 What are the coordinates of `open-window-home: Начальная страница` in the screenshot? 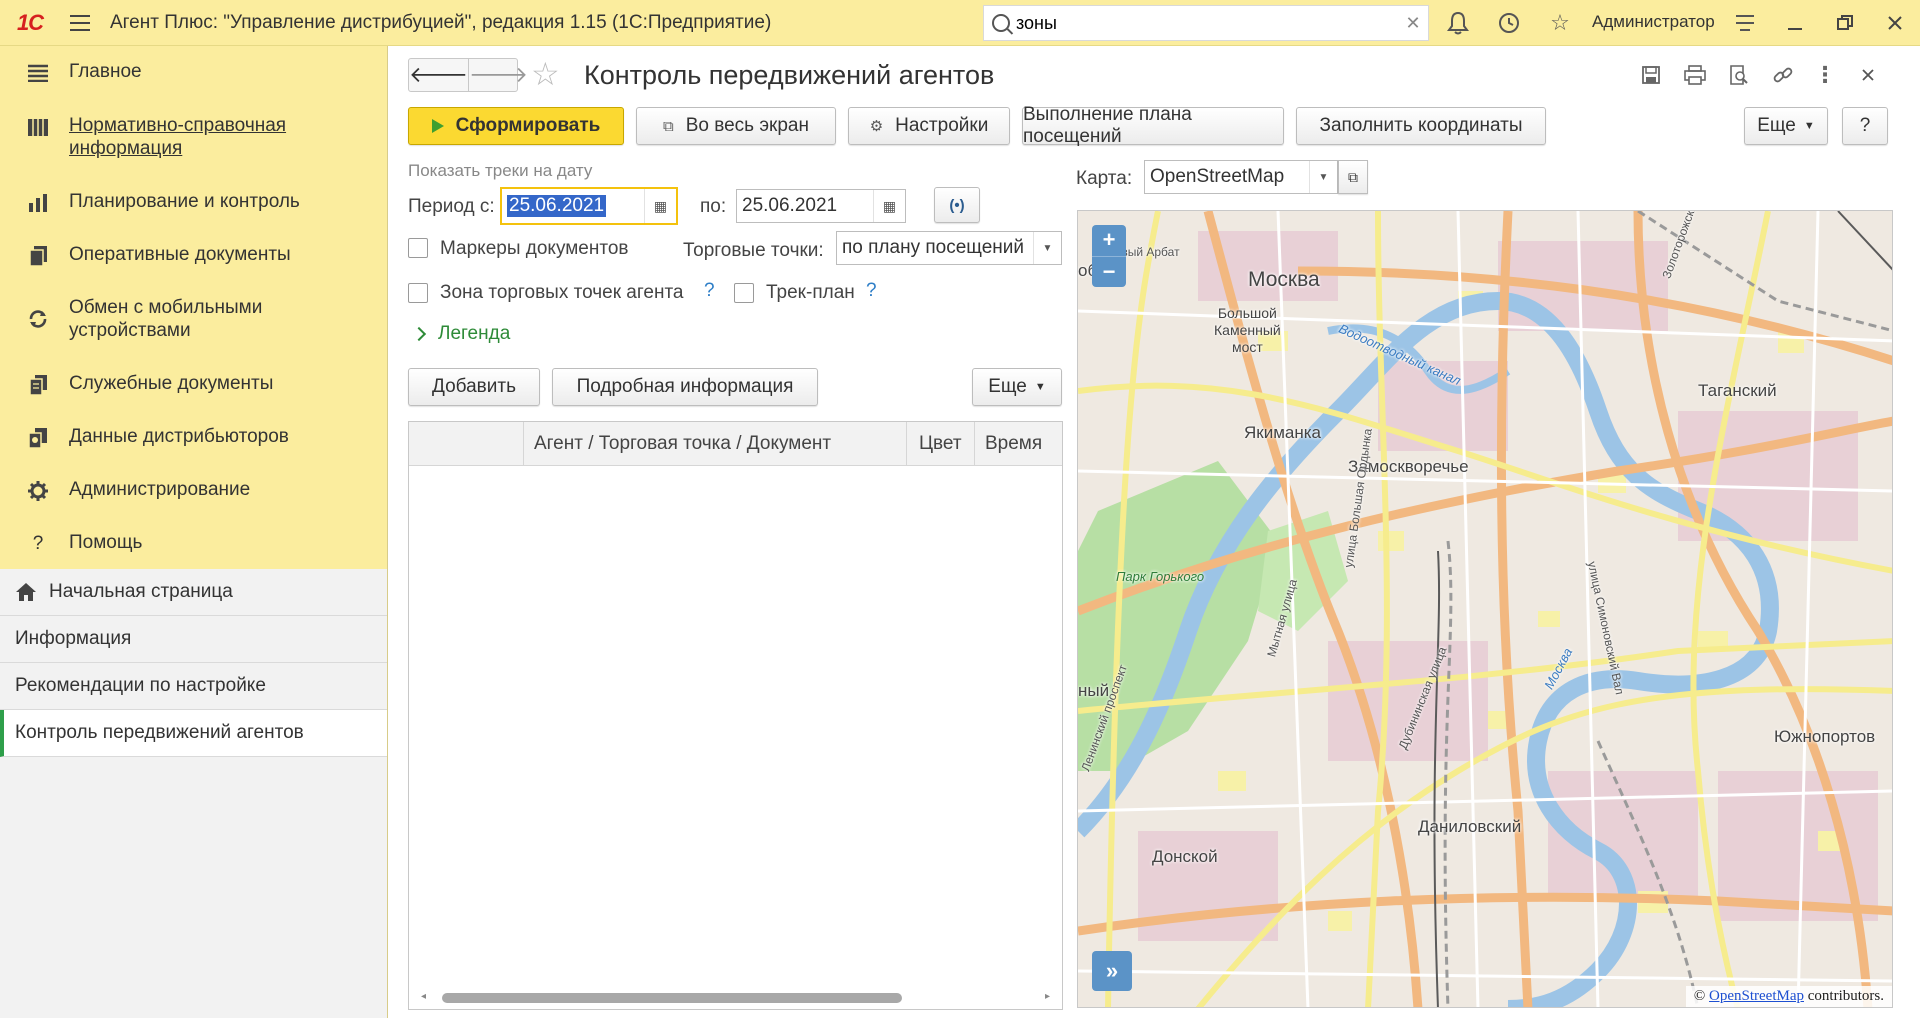 It's located at (193, 592).